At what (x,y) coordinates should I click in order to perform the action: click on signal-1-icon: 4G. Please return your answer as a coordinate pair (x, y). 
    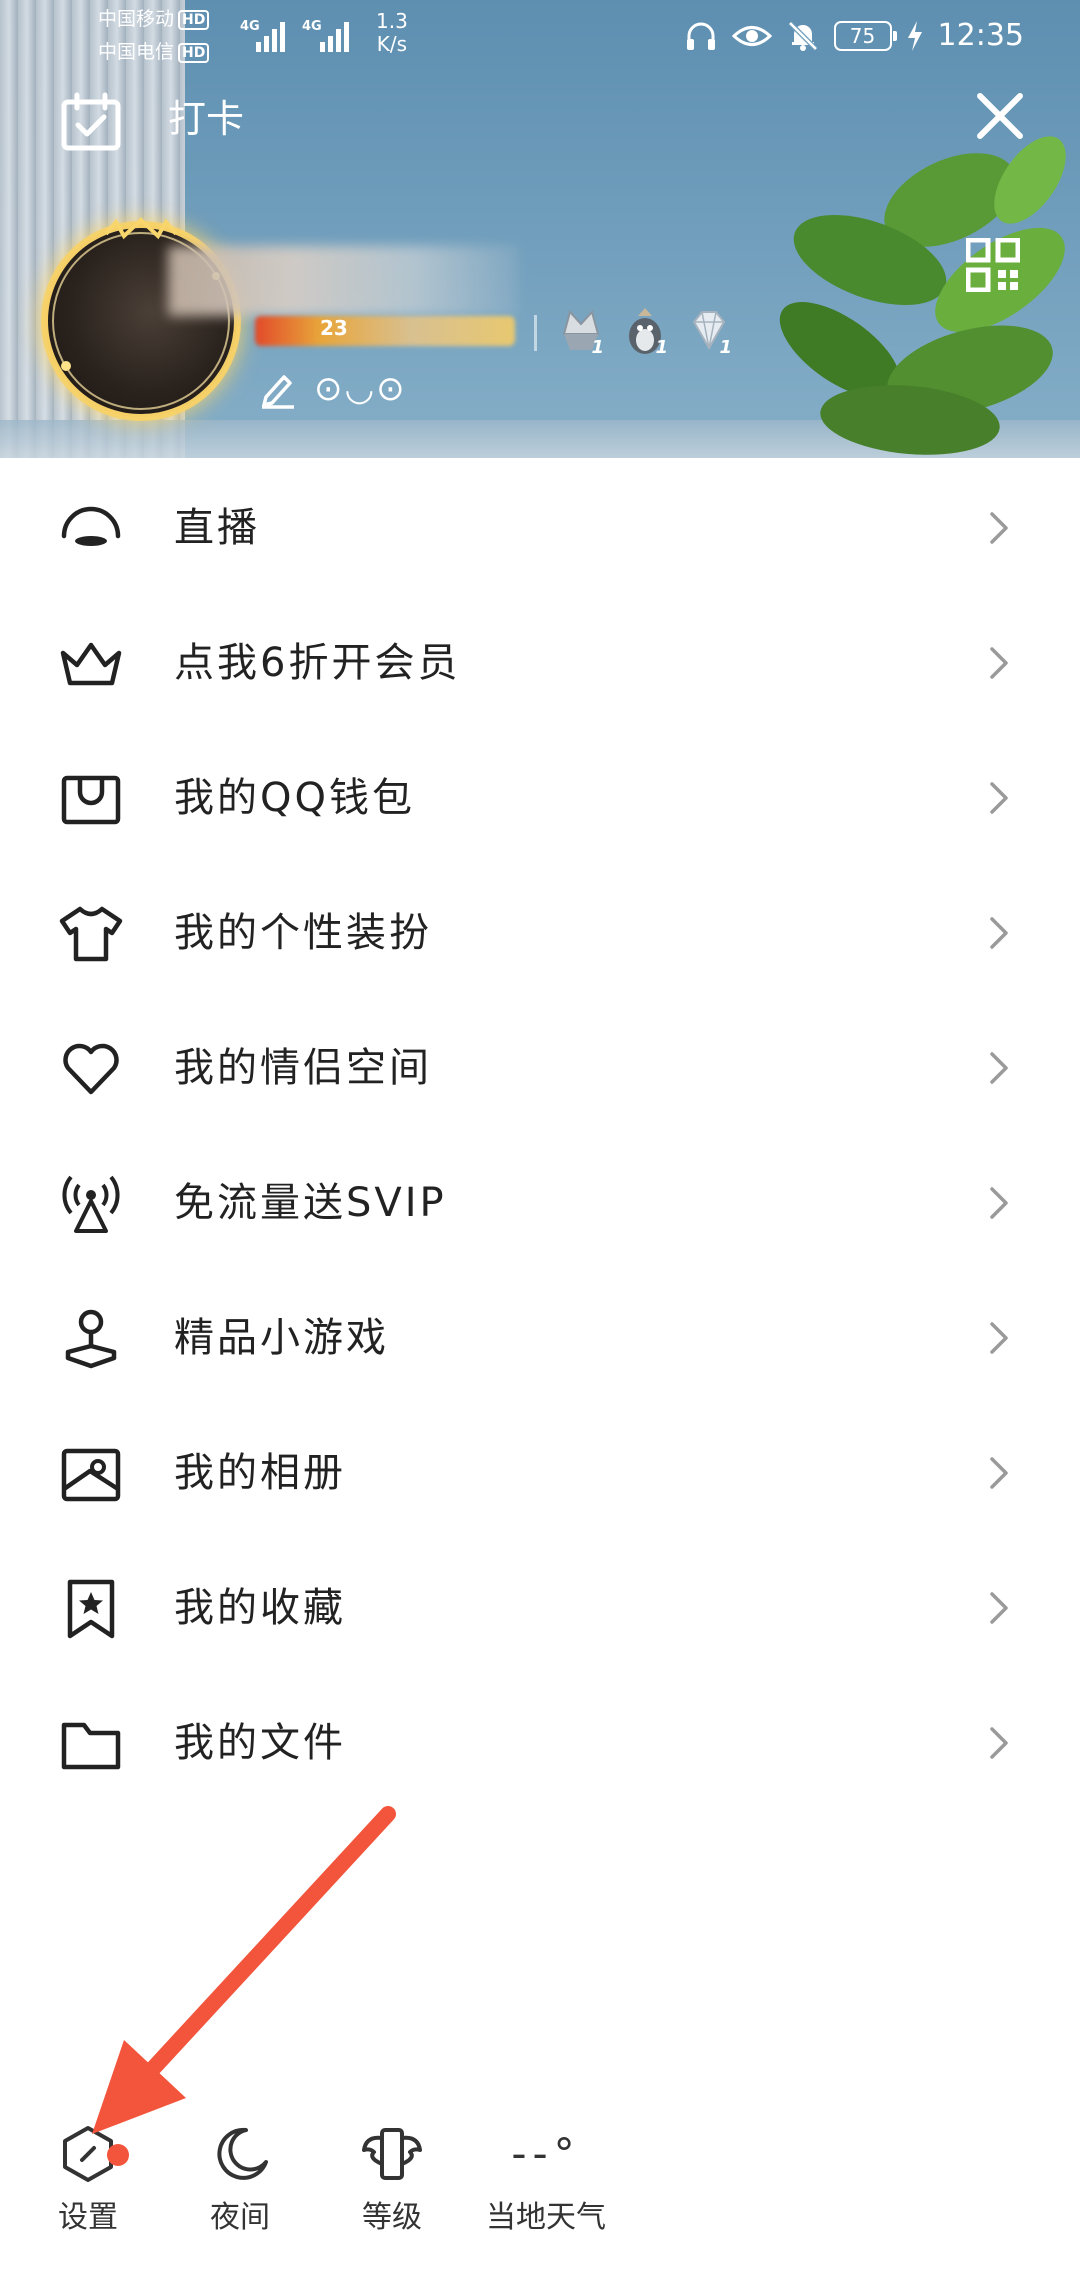
    Looking at the image, I should click on (262, 35).